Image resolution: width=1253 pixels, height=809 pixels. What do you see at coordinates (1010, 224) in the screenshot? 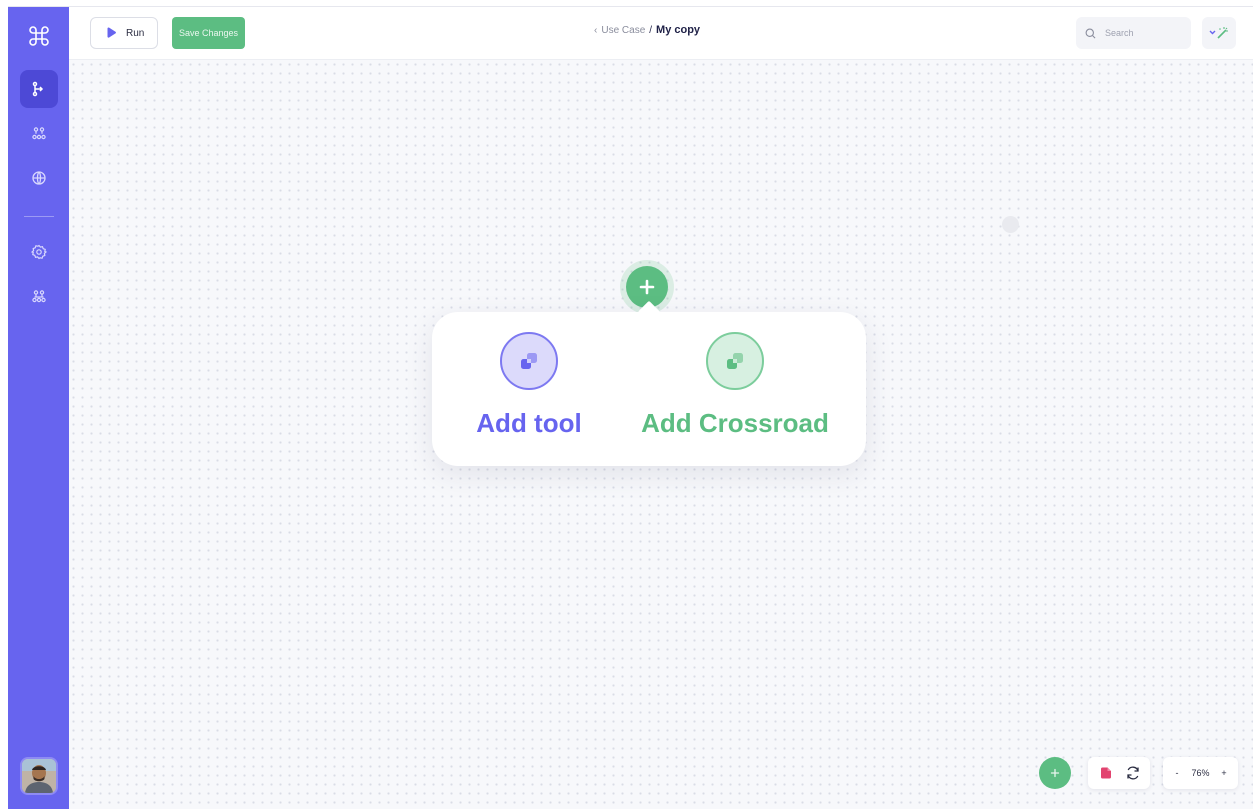
I see `canvas-node-dot` at bounding box center [1010, 224].